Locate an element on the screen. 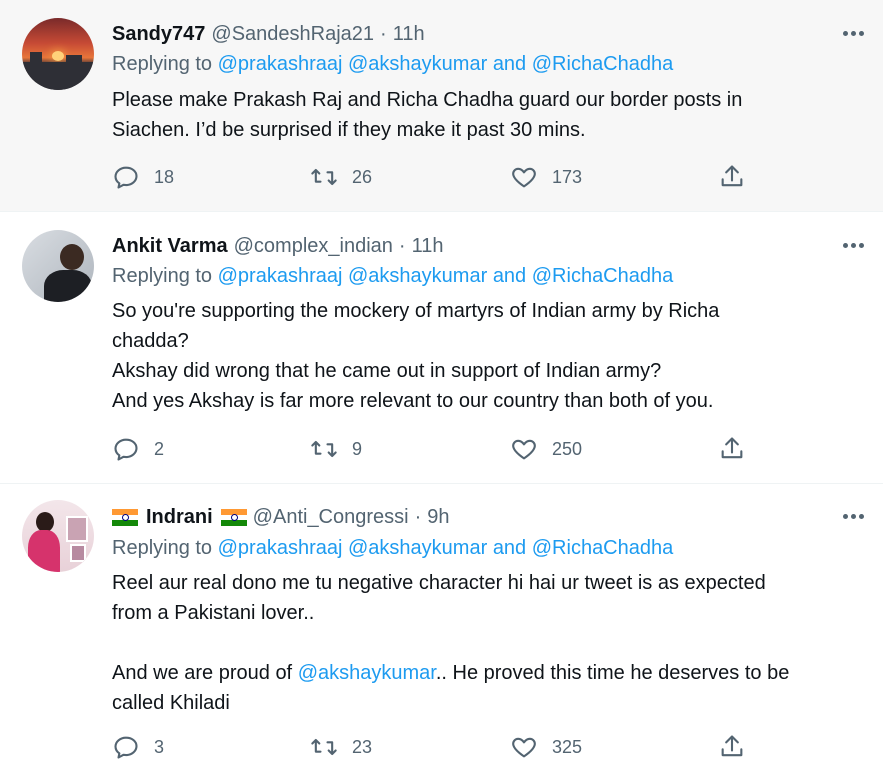  text-fragment: .. He proved this time he deserves to be is located at coordinates (612, 673).